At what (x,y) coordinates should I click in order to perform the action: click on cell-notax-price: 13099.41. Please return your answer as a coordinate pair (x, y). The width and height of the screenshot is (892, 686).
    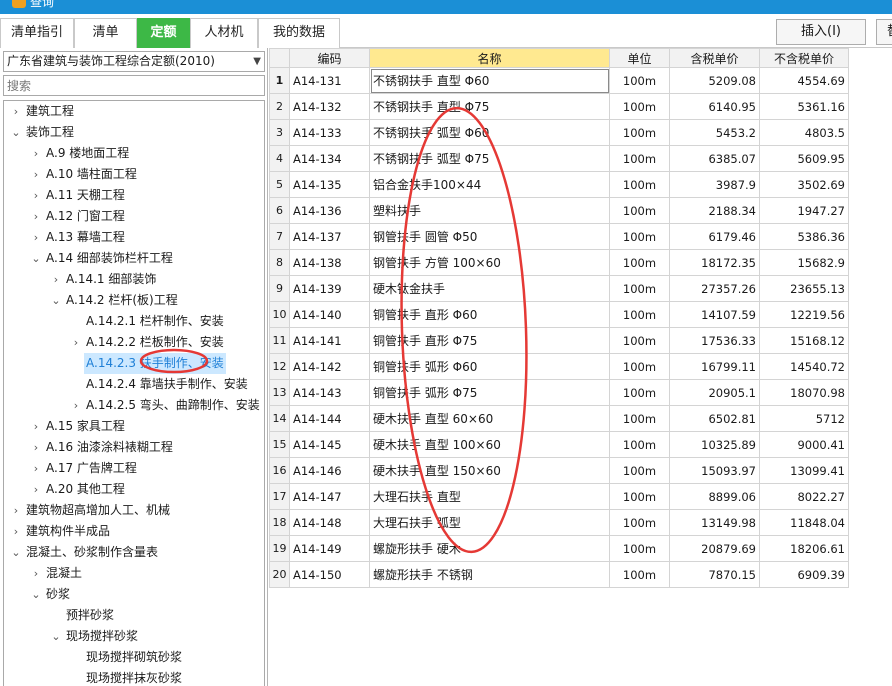
    Looking at the image, I should click on (804, 470).